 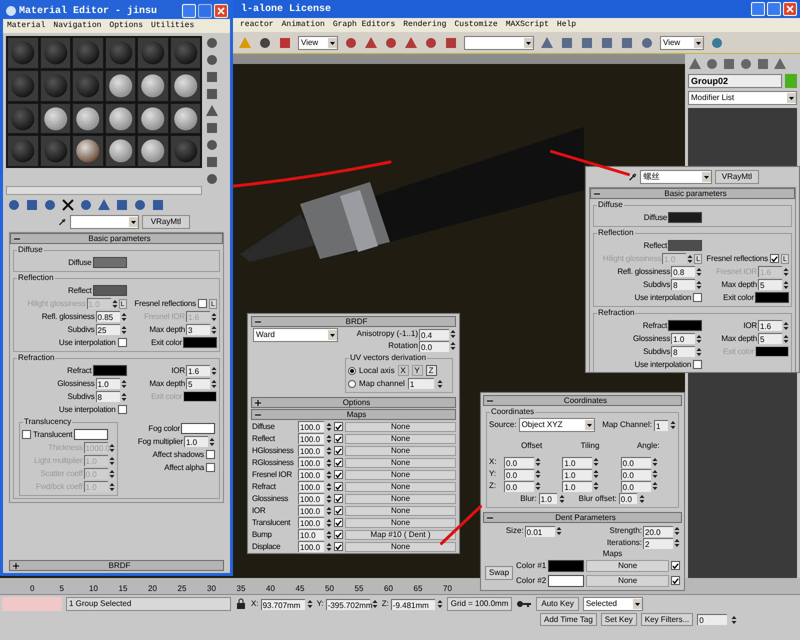 I want to click on spinner-field: 1.6, so click(x=198, y=370).